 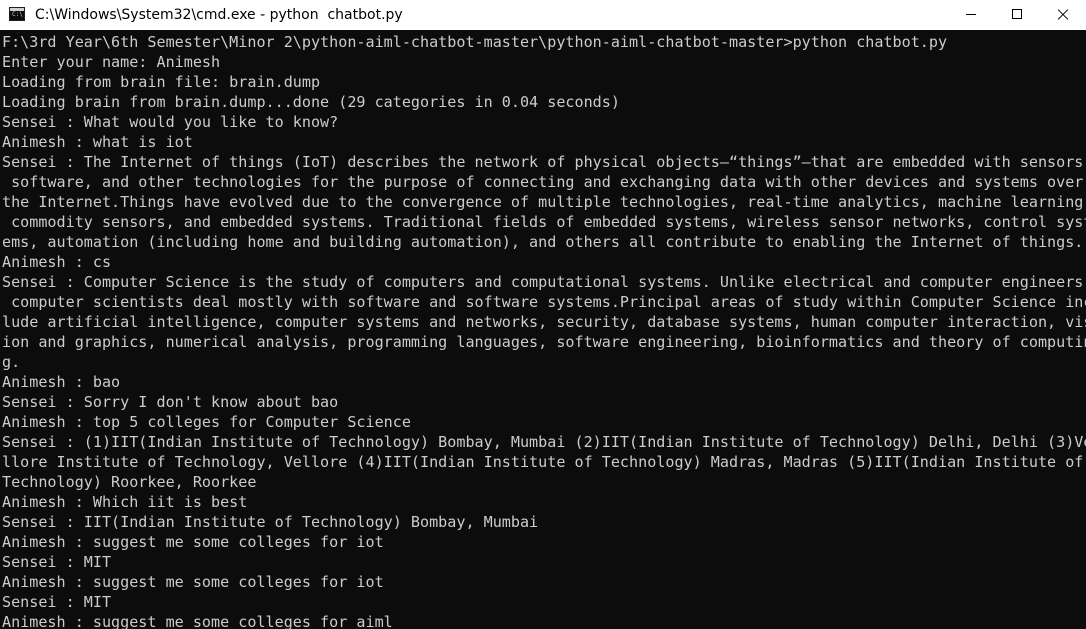 I want to click on console-line: Sensei : Sorry I don't know about bao, so click(x=170, y=402).